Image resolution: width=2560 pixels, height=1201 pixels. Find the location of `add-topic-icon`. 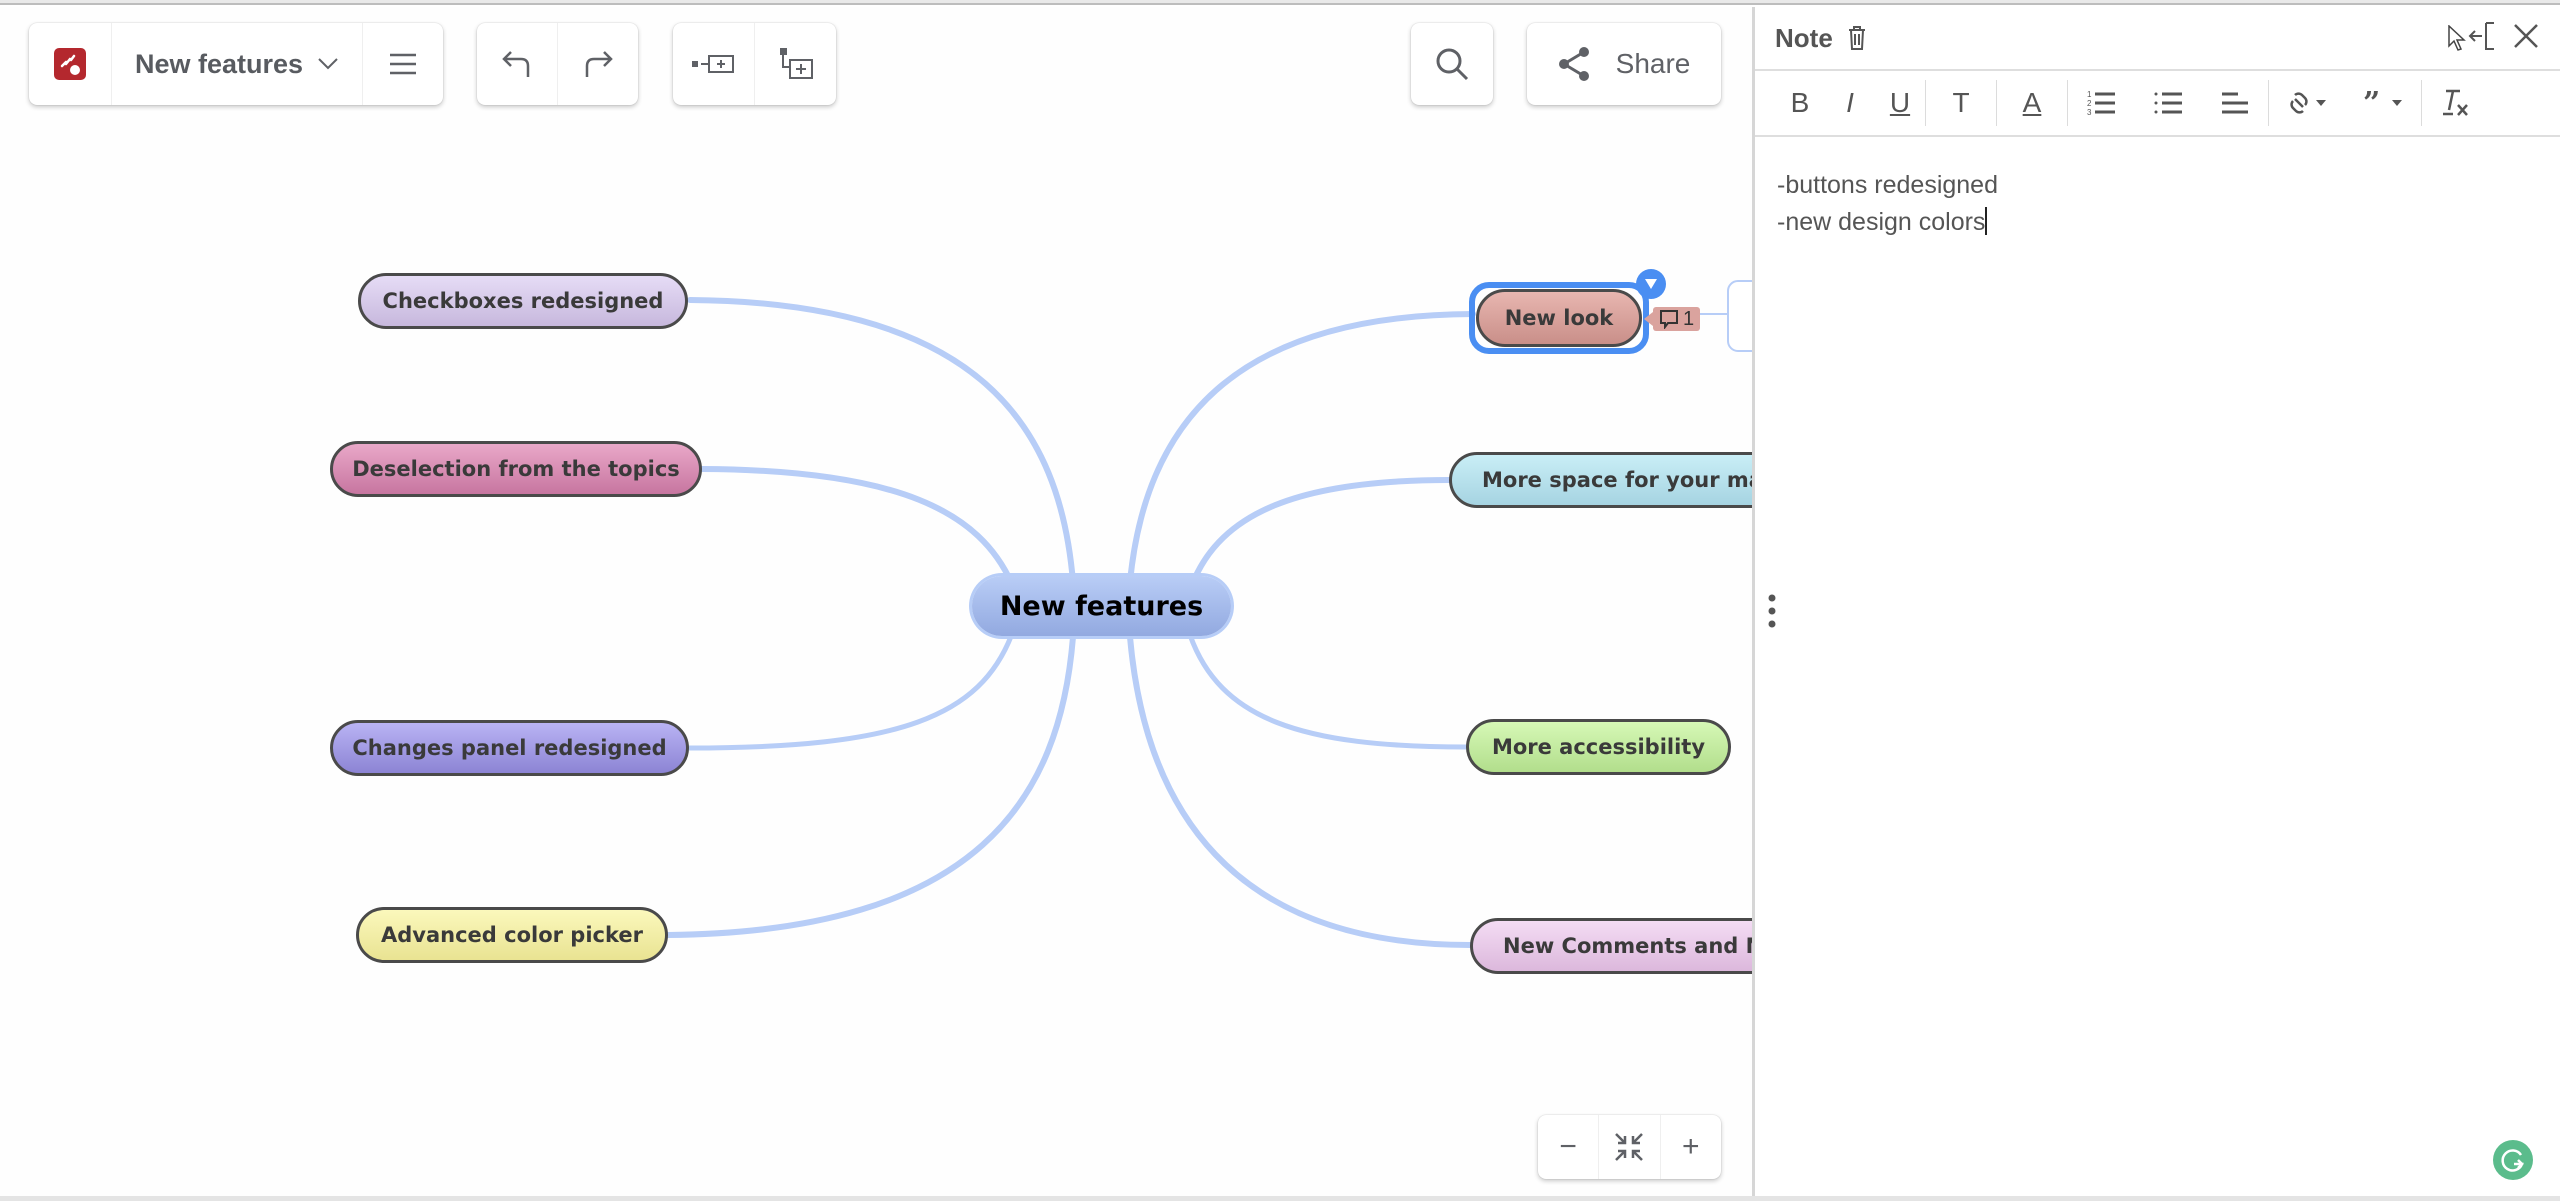

add-topic-icon is located at coordinates (712, 64).